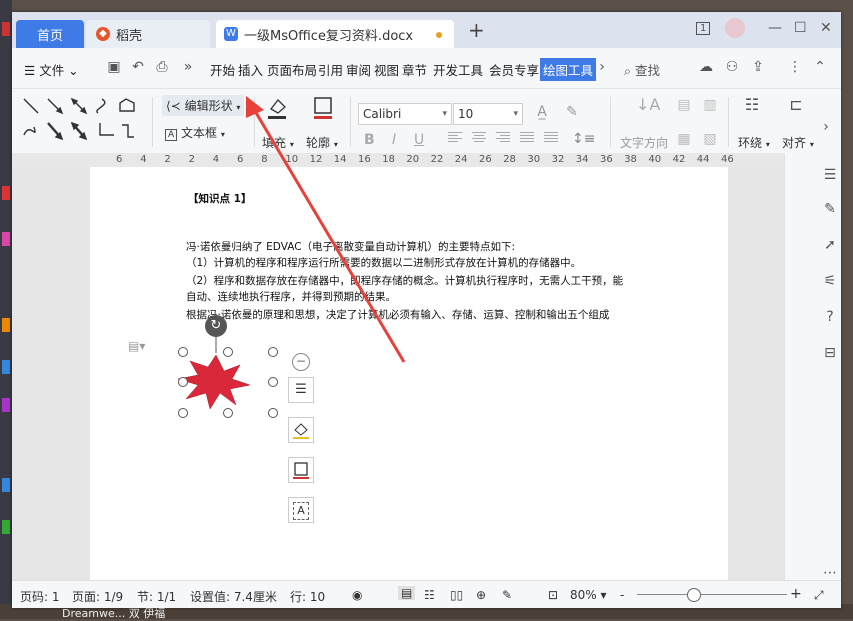 The width and height of the screenshot is (853, 621). What do you see at coordinates (292, 69) in the screenshot?
I see `menu-page-layout: 页面布局` at bounding box center [292, 69].